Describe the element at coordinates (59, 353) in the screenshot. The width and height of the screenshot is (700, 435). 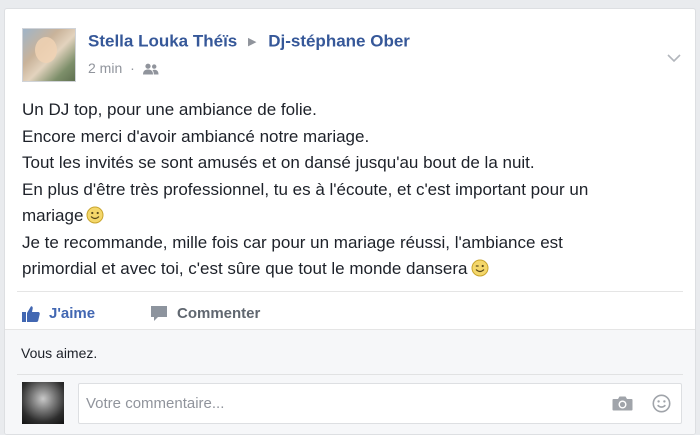
I see `likes-summary: Vous aimez.` at that location.